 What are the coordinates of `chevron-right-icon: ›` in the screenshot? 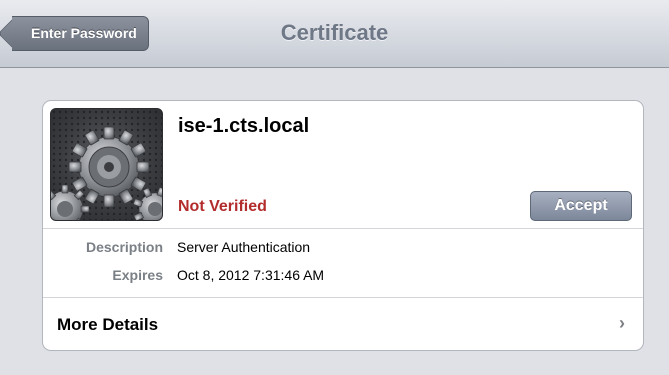 It's located at (622, 323).